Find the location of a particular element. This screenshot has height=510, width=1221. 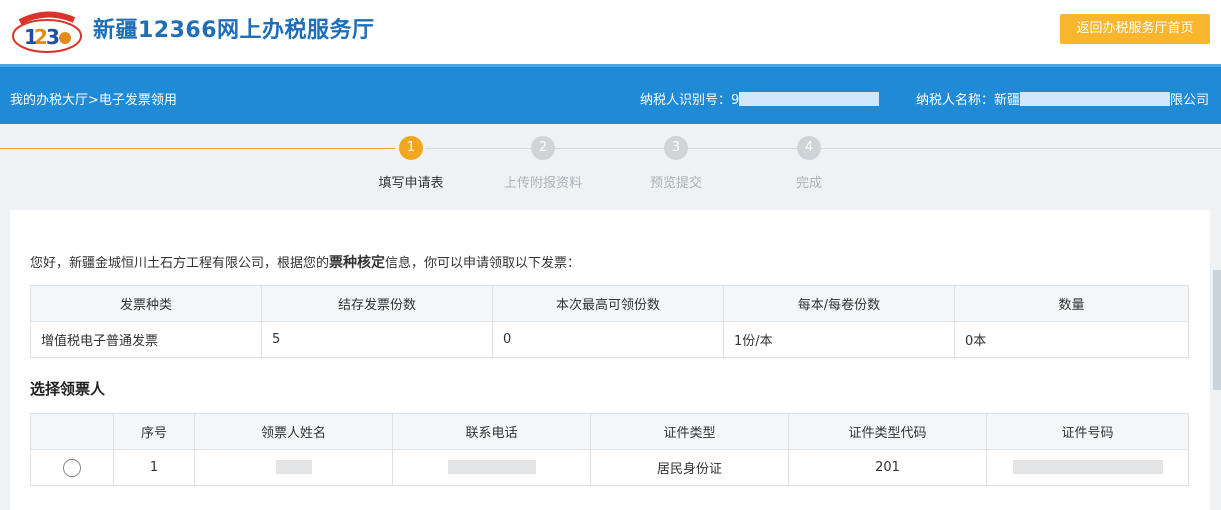

step-4-label: 完成 is located at coordinates (808, 183).